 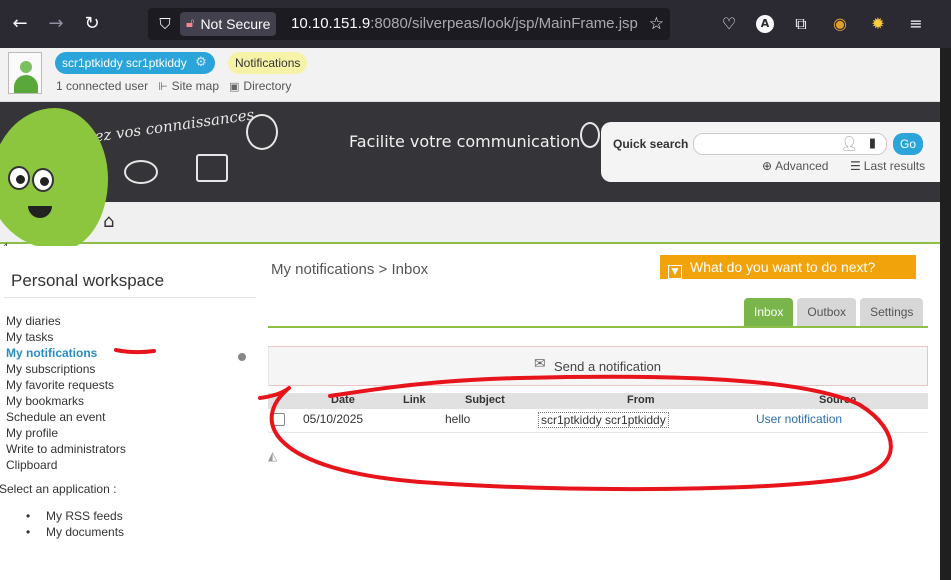 I want to click on select-app-label: Select an application :, so click(x=58, y=489).